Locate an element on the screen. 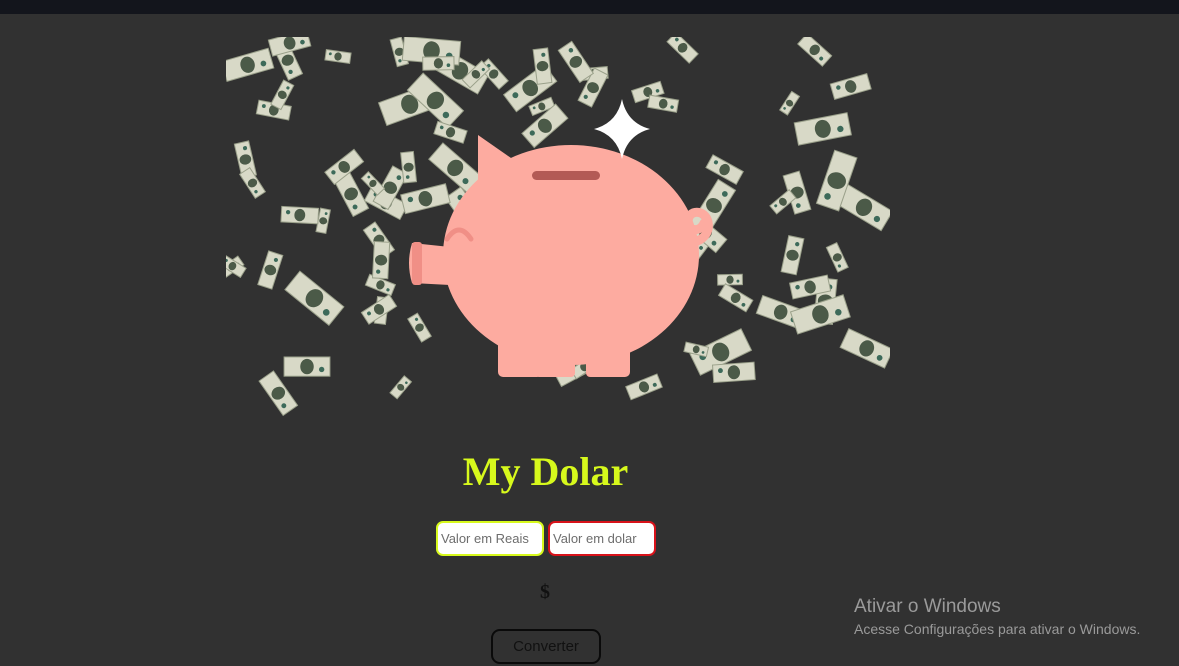 The image size is (1179, 666). pig-front-leg-right is located at coordinates (608, 354).